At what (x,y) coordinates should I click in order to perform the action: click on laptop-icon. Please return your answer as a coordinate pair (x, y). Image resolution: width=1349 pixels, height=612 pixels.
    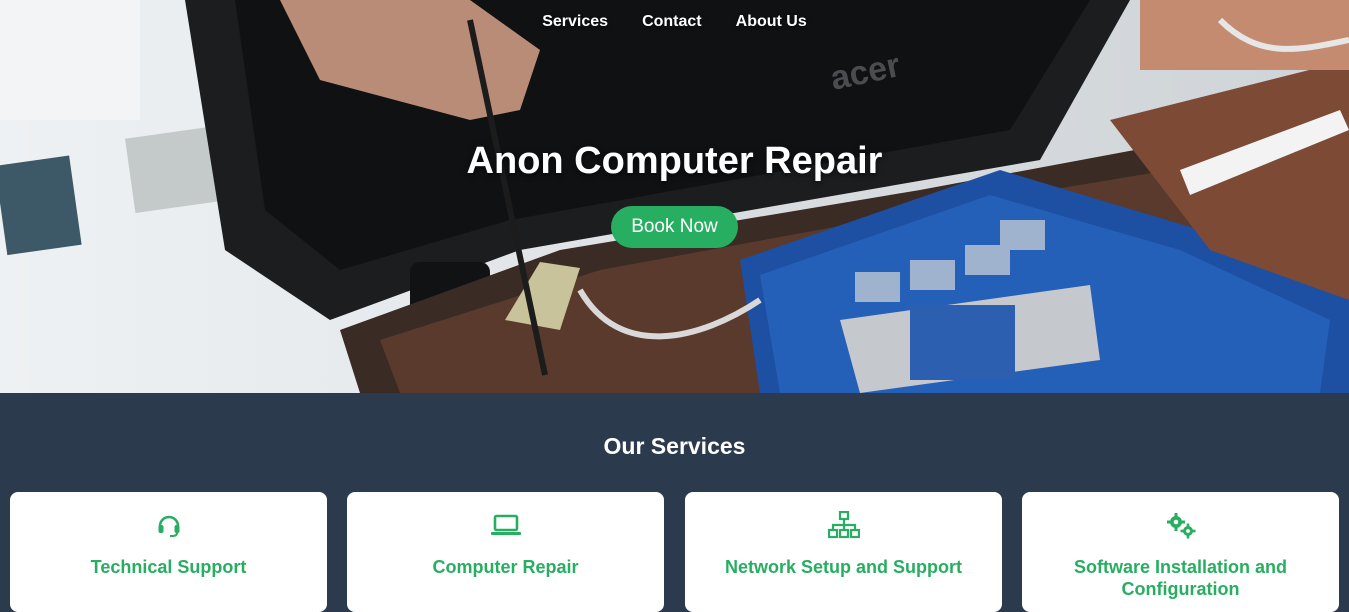
    Looking at the image, I should click on (505, 525).